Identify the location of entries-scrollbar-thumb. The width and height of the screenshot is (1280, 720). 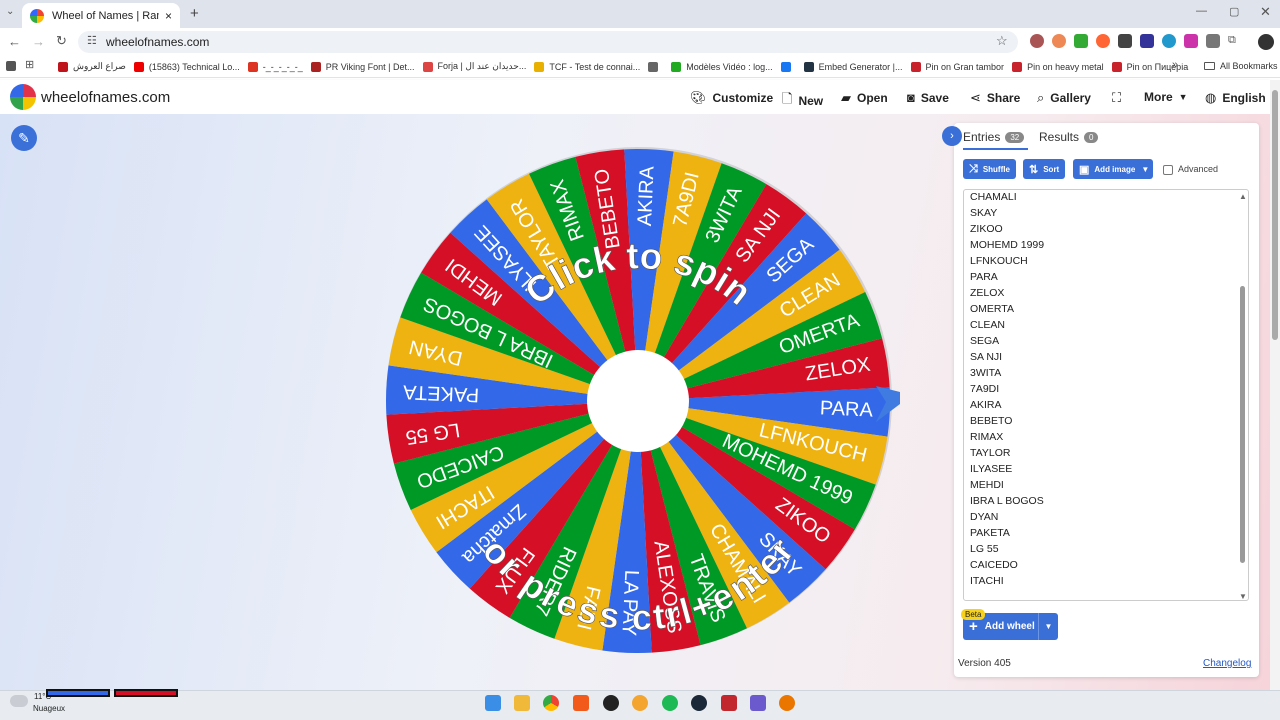
(1242, 424).